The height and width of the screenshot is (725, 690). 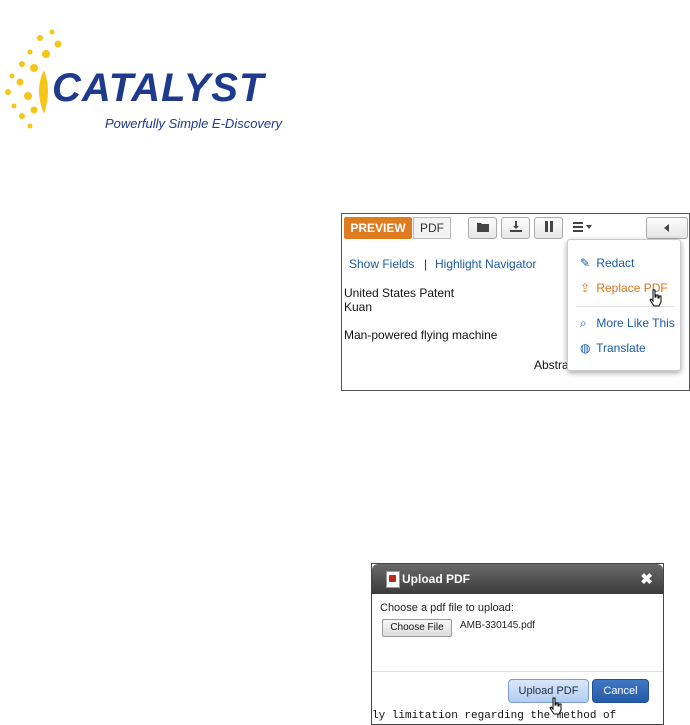 I want to click on menu-item-translate: ◍ Translate, so click(x=613, y=348).